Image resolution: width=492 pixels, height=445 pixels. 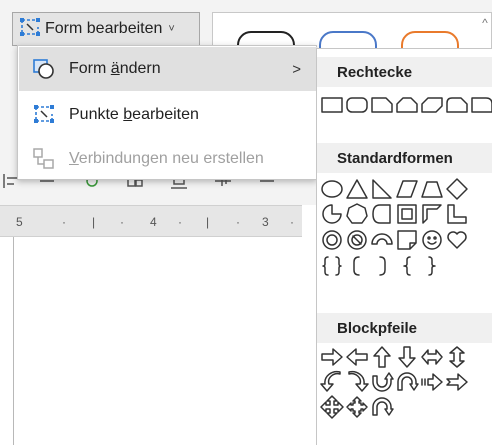 I want to click on block-arc-shape-icon, so click(x=382, y=240).